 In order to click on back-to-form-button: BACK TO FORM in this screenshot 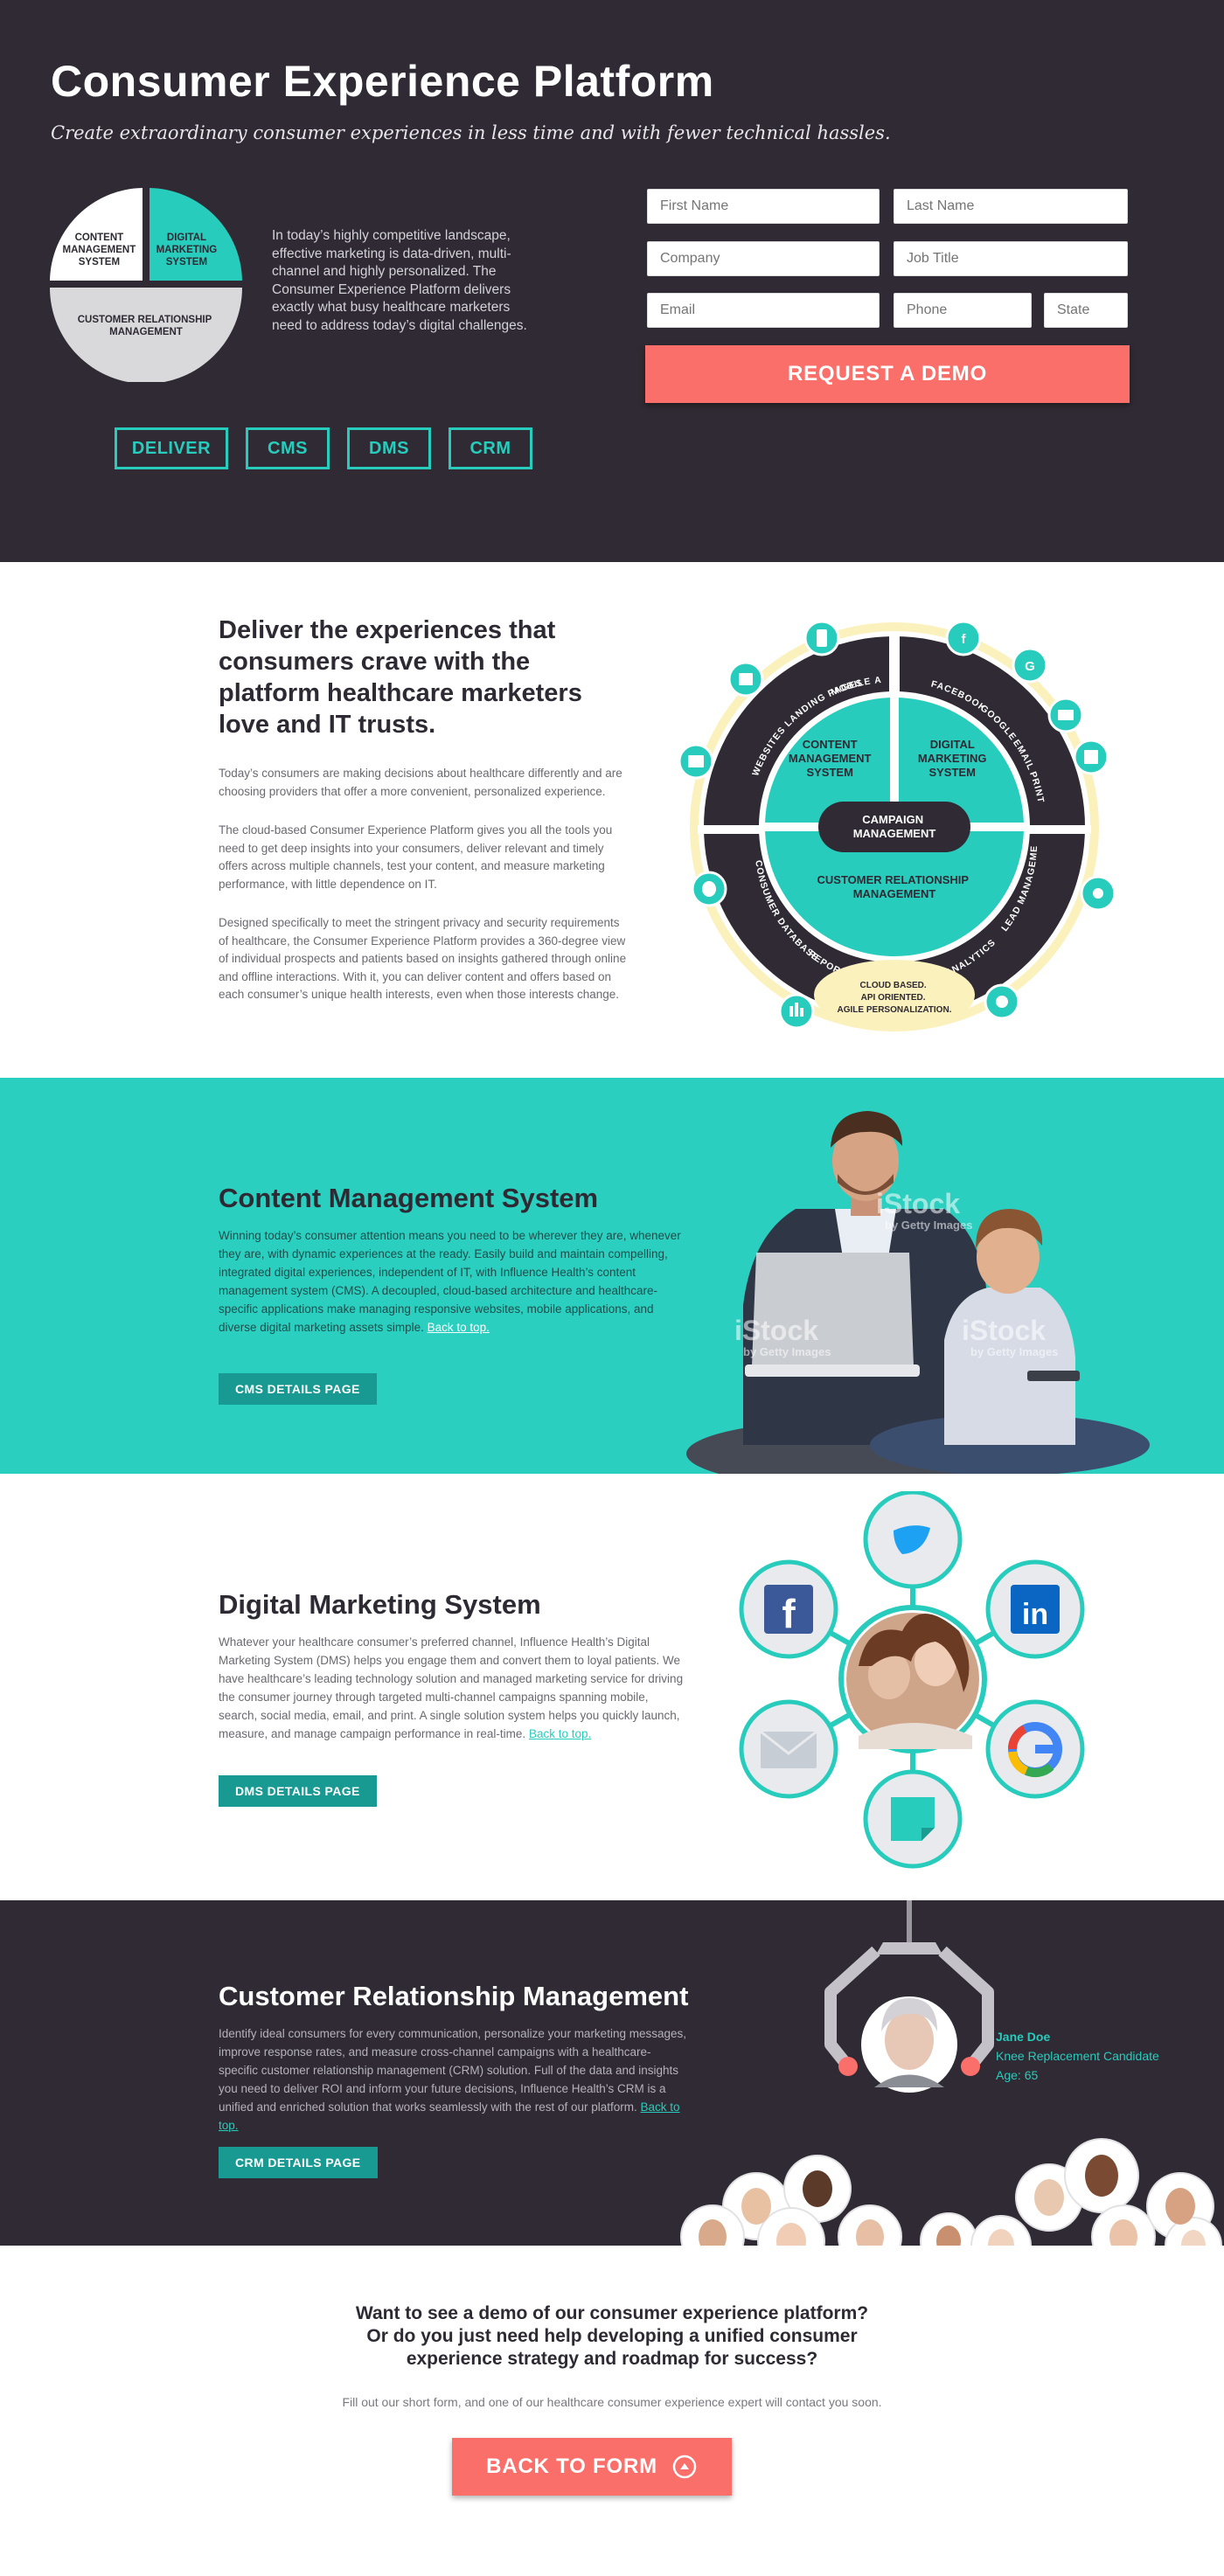, I will do `click(592, 2467)`.